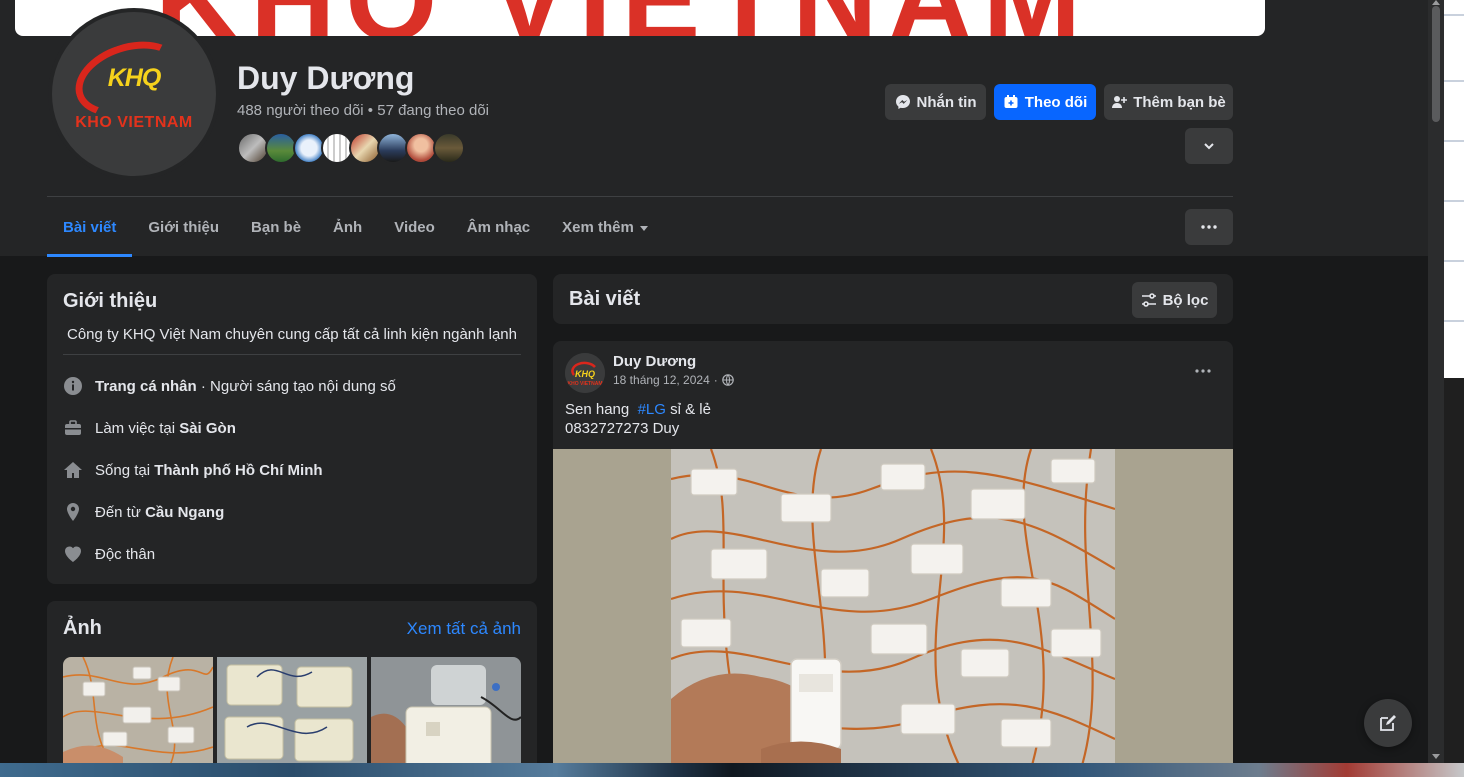 The width and height of the screenshot is (1464, 777). I want to click on intro-item-from: Đến từ Cầu Ngang, so click(143, 512).